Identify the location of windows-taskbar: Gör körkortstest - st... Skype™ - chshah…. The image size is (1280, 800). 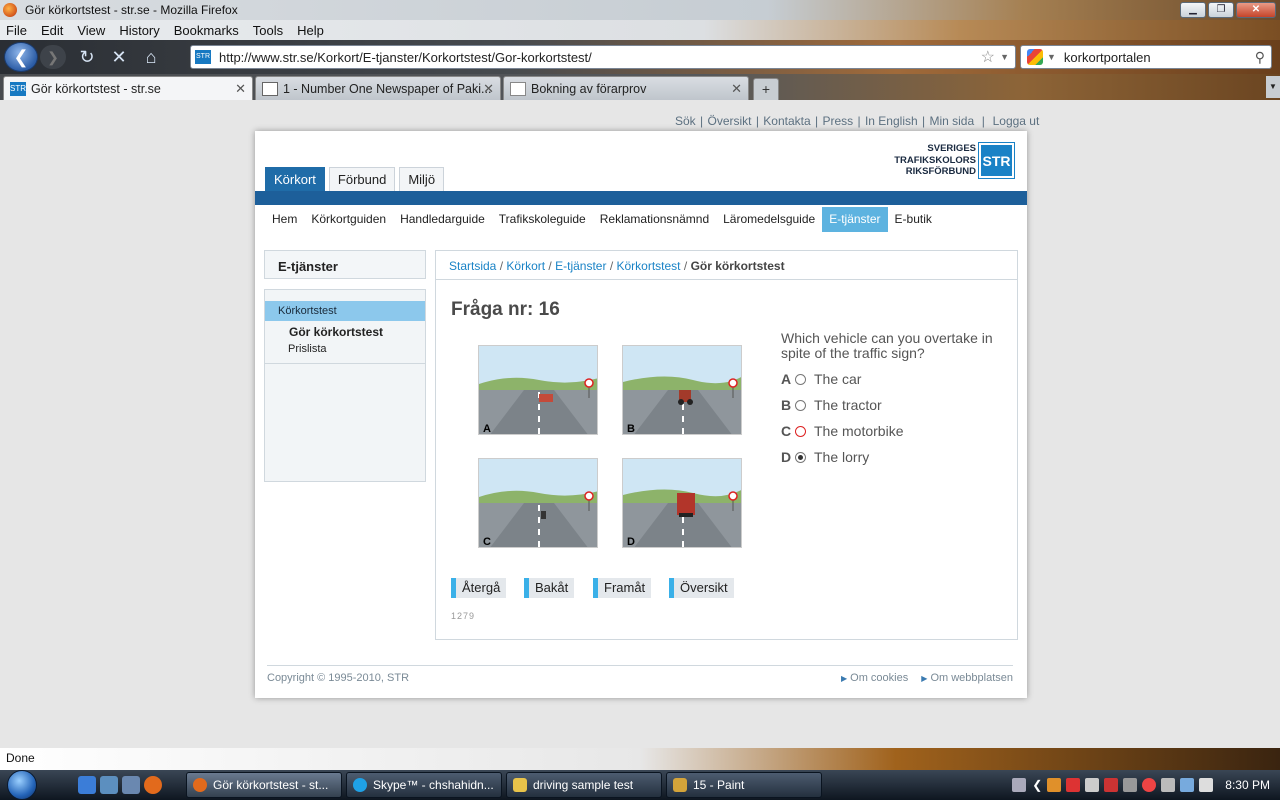
(640, 785).